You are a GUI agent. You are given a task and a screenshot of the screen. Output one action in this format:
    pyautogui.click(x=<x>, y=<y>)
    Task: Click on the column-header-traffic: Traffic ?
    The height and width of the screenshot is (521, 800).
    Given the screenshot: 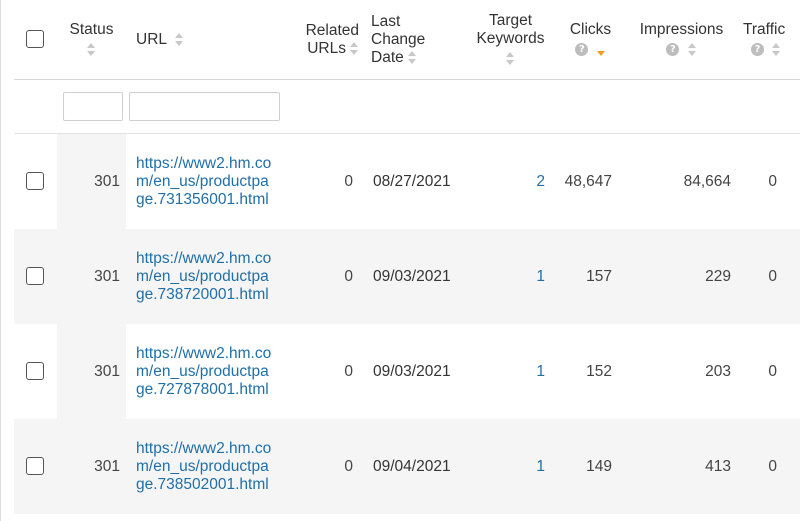 What is the action you would take?
    pyautogui.click(x=768, y=40)
    